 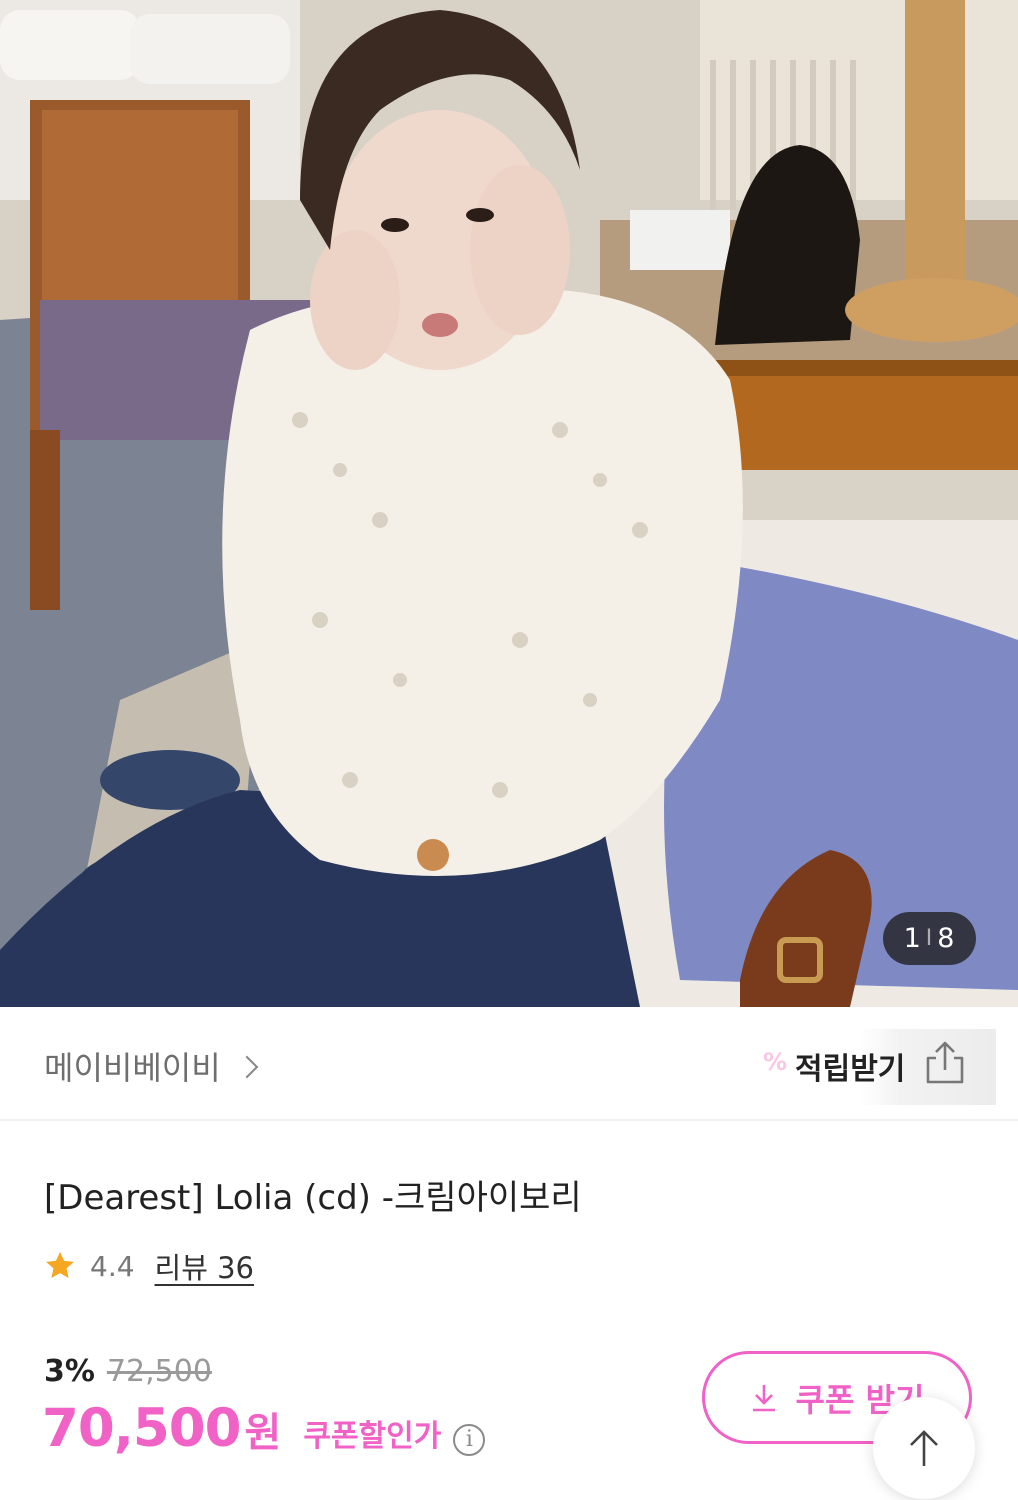 What do you see at coordinates (149, 1266) in the screenshot?
I see `product-rating: 4.4 리뷰 36` at bounding box center [149, 1266].